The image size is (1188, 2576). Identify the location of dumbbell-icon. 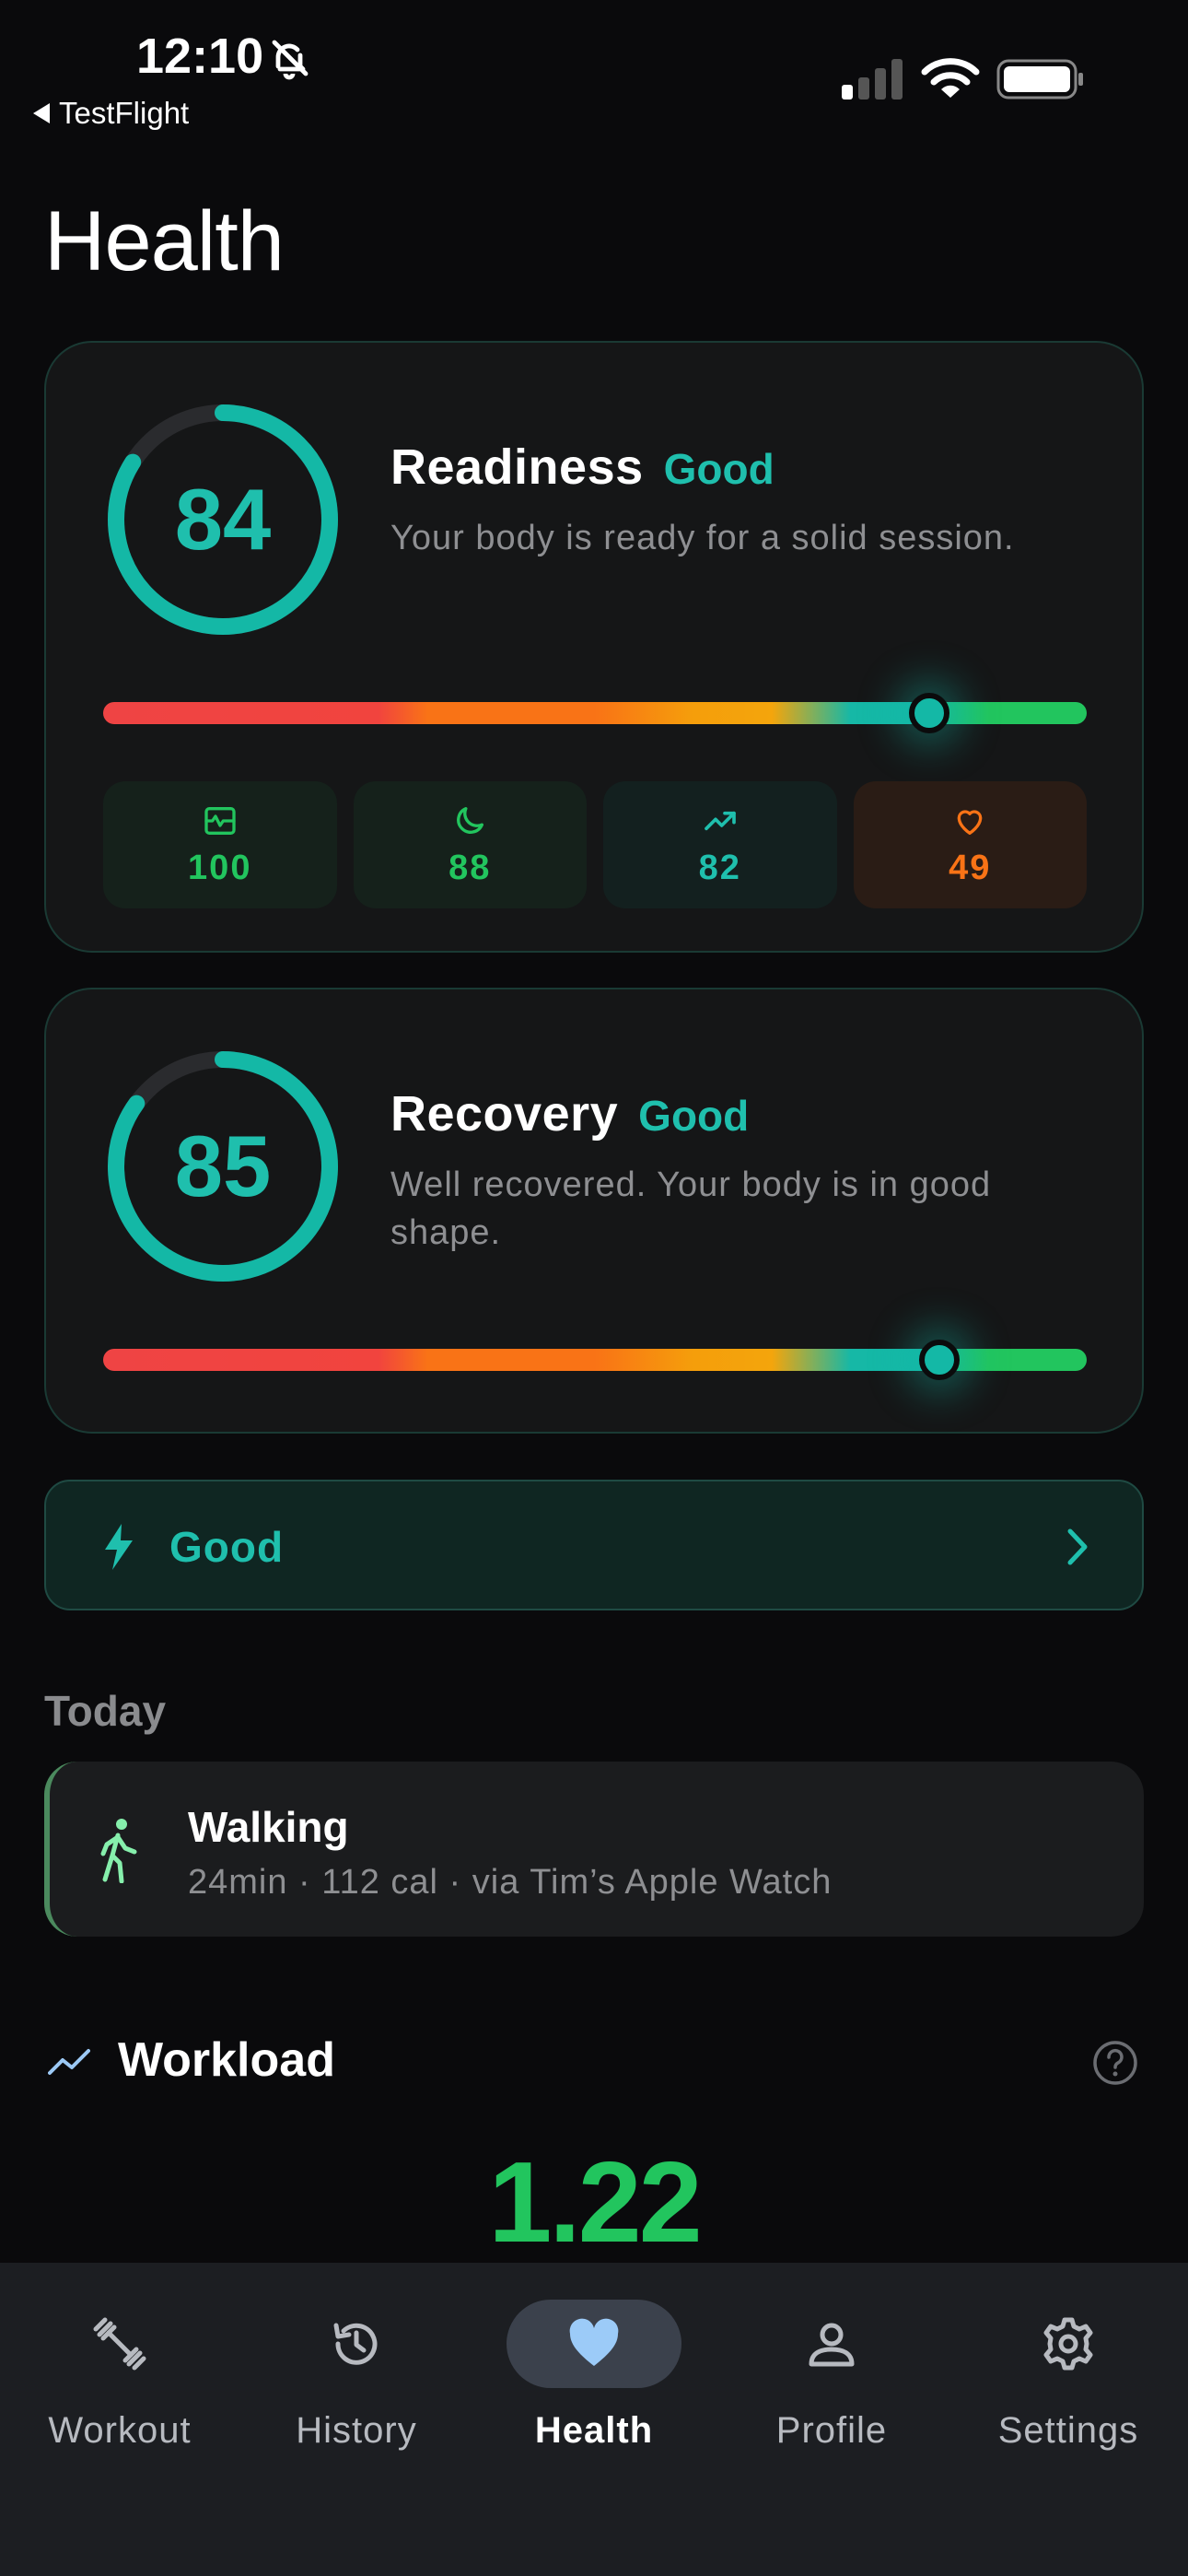
(119, 2344).